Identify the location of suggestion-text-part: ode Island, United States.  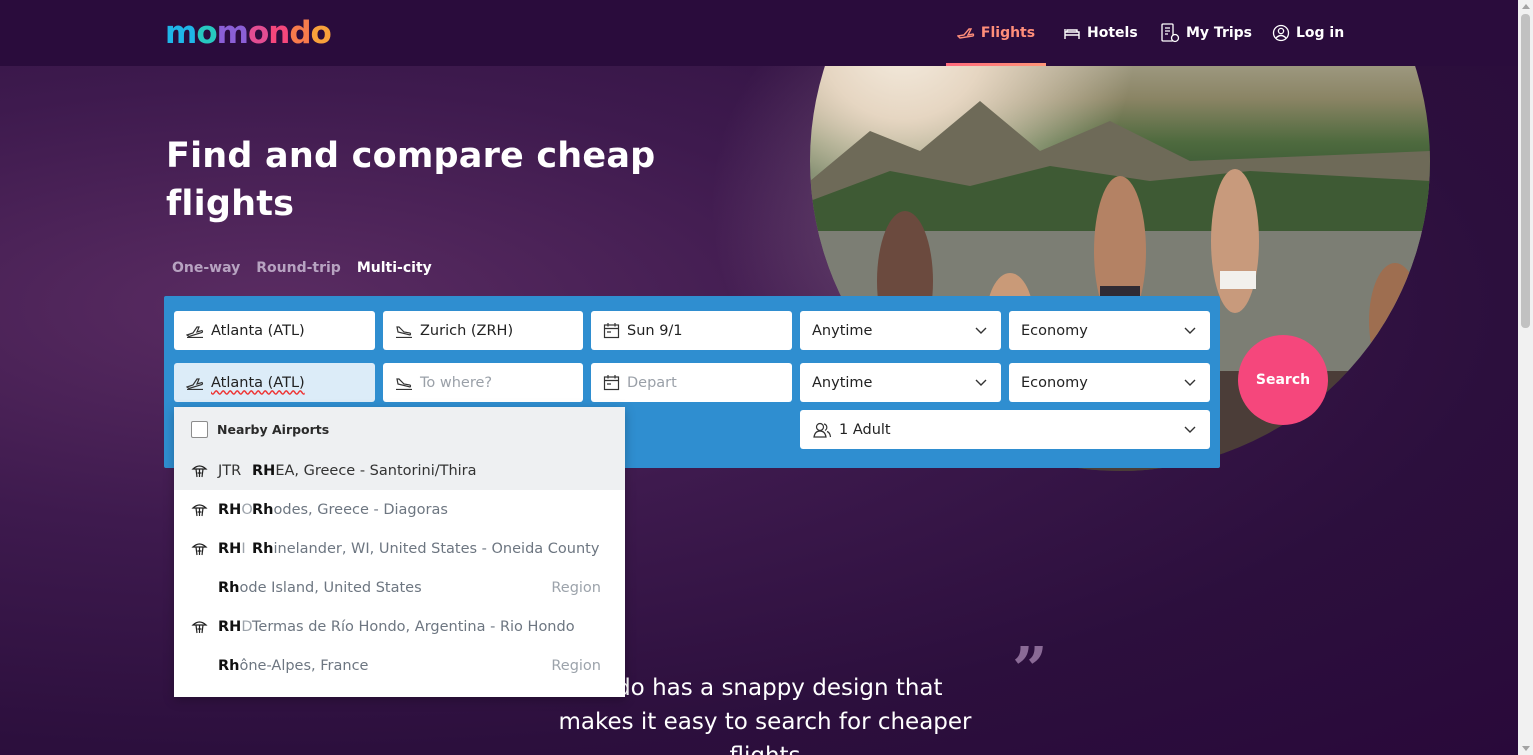
(330, 587).